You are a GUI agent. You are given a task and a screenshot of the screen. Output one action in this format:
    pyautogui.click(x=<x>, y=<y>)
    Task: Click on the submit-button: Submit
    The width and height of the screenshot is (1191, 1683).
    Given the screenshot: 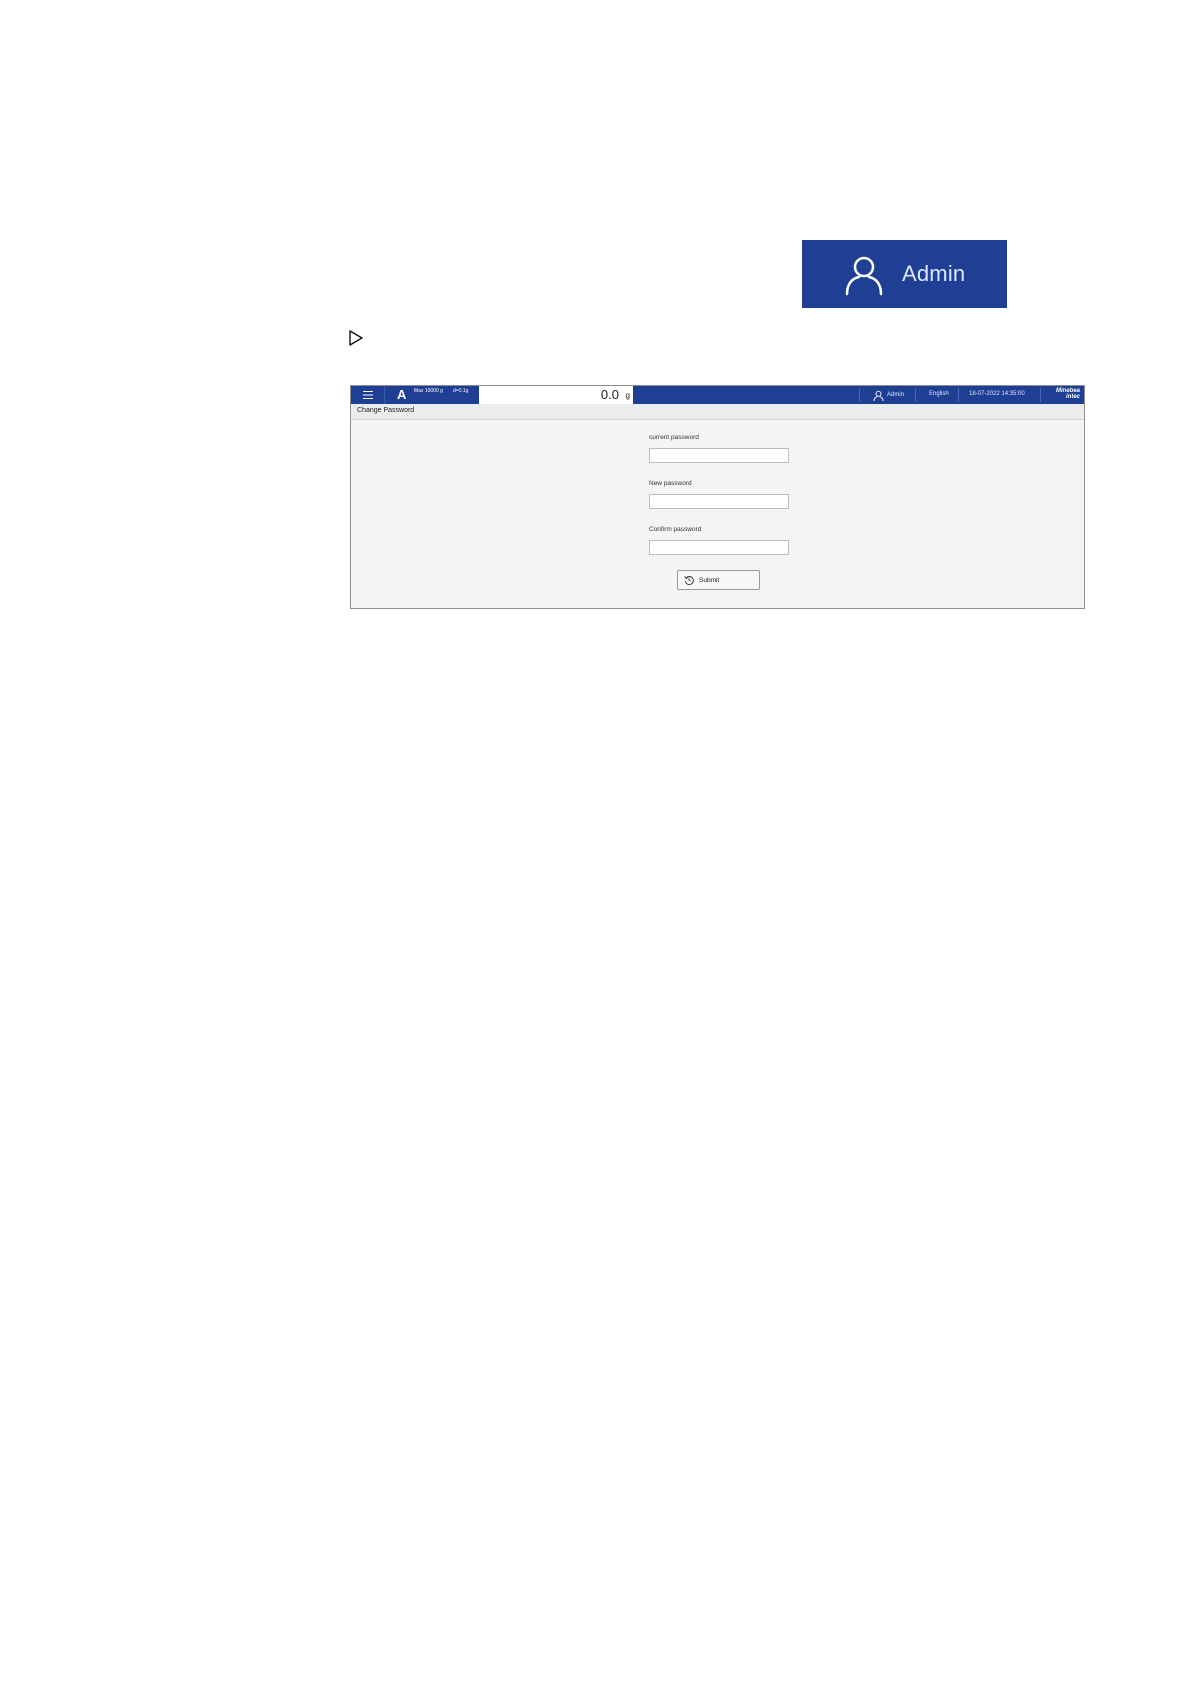 What is the action you would take?
    pyautogui.click(x=718, y=580)
    